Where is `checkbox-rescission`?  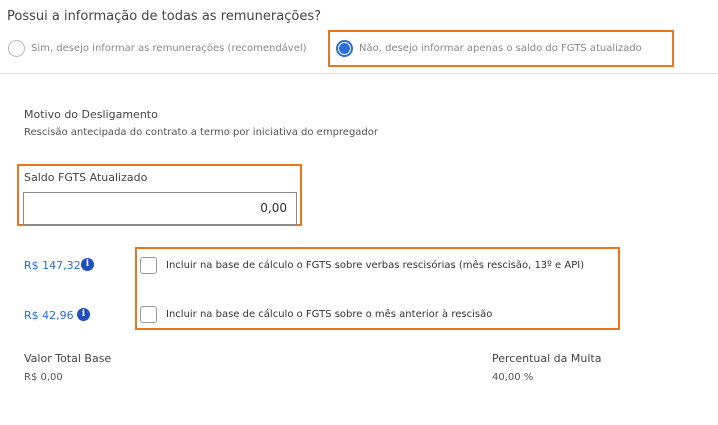 checkbox-rescission is located at coordinates (148, 265).